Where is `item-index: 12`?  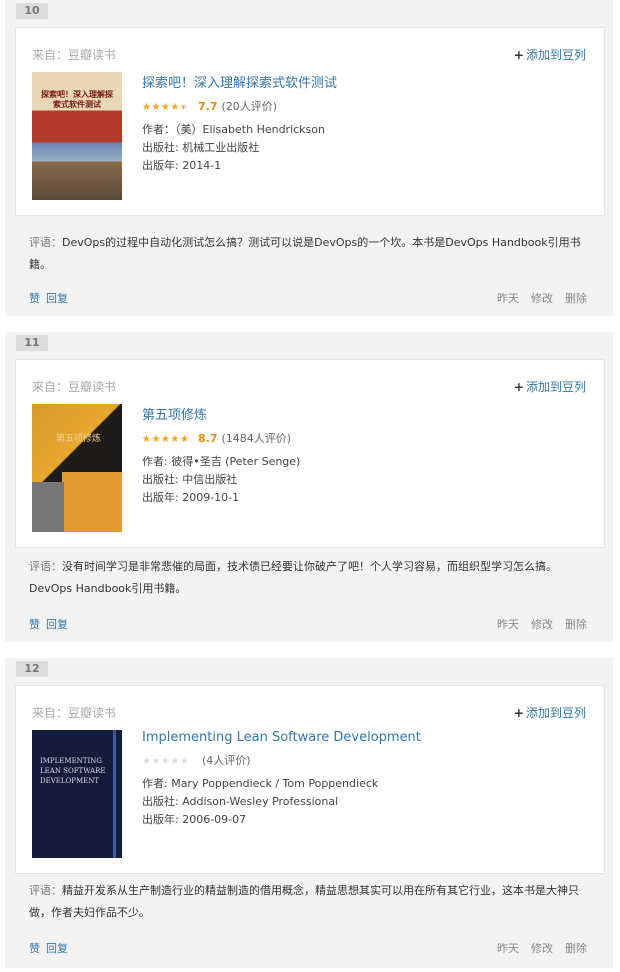
item-index: 12 is located at coordinates (32, 669).